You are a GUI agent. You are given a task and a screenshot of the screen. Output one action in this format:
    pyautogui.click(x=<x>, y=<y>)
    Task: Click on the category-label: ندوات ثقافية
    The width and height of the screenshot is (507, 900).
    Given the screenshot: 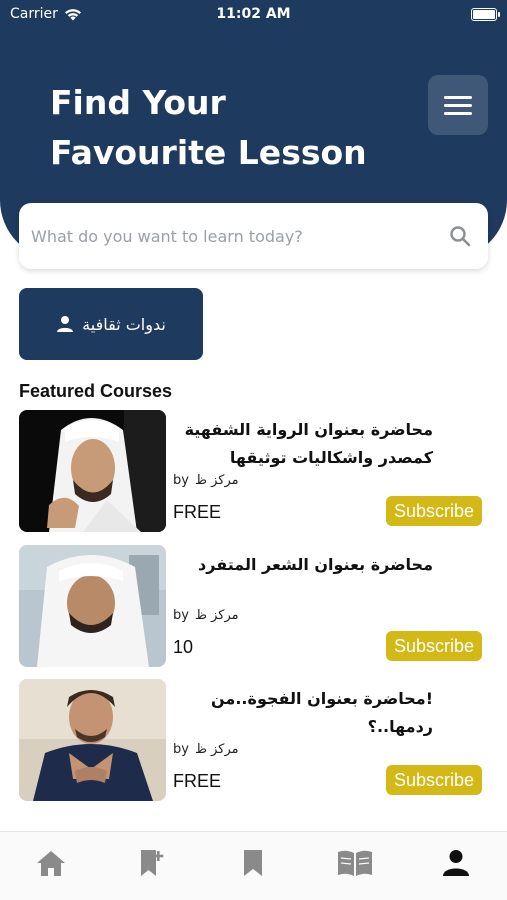 What is the action you would take?
    pyautogui.click(x=124, y=324)
    